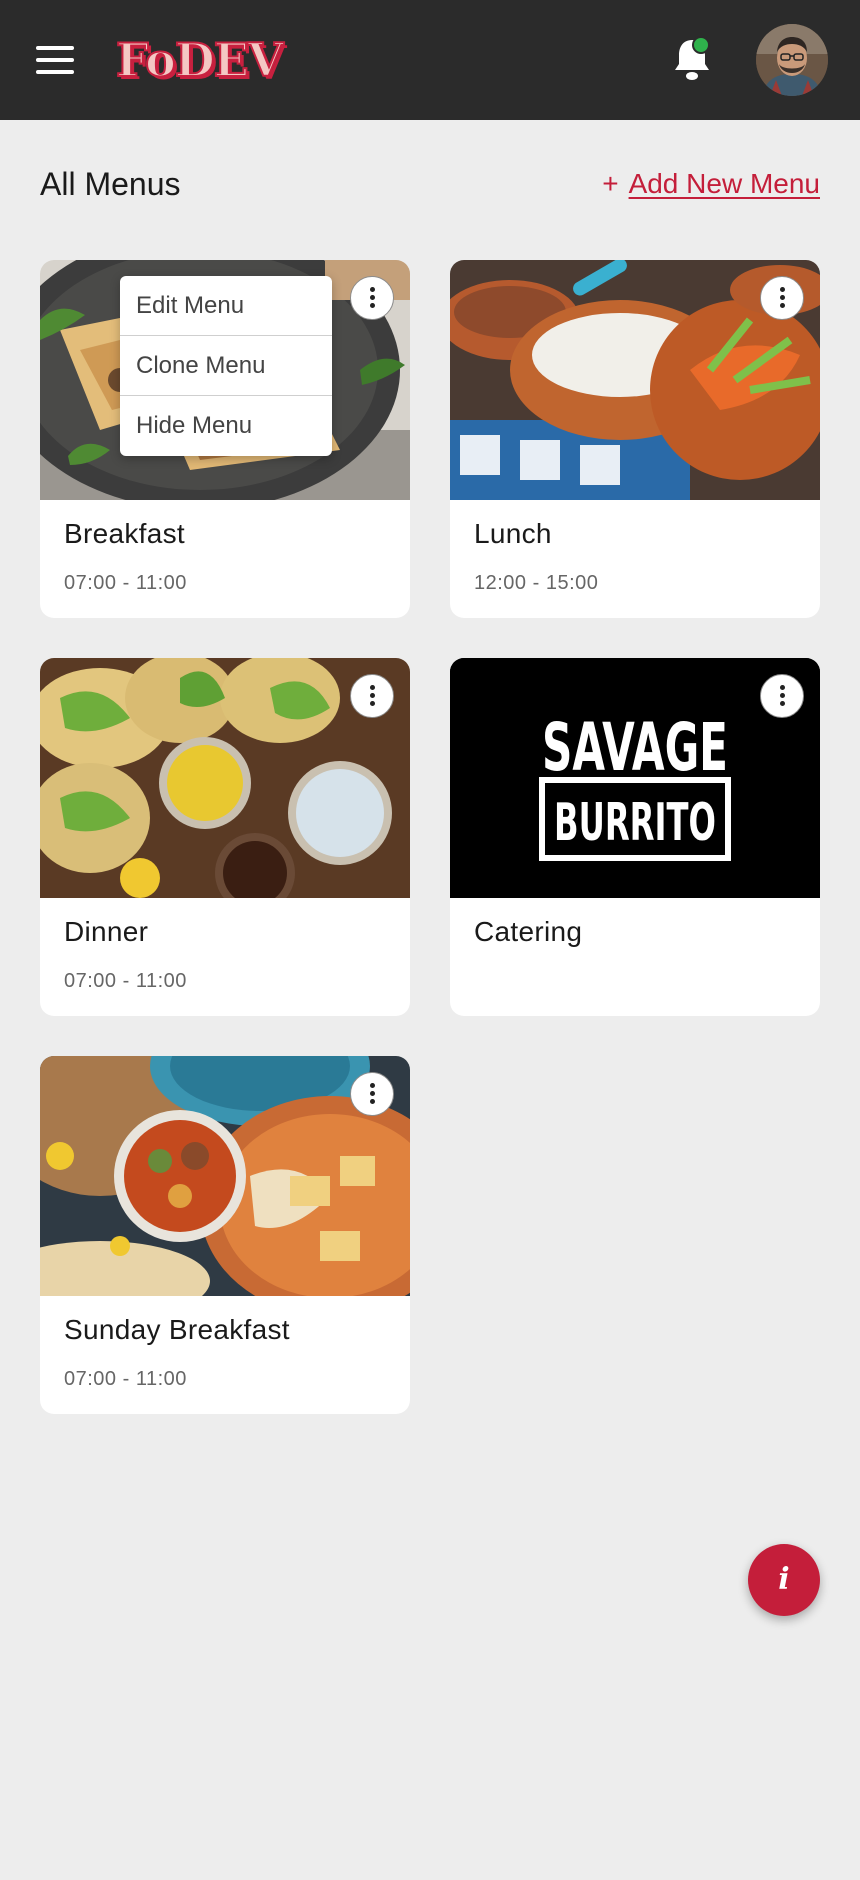 The image size is (860, 1880). I want to click on menu-card-dinner: Dinner 07:00 - 11:00, so click(225, 837).